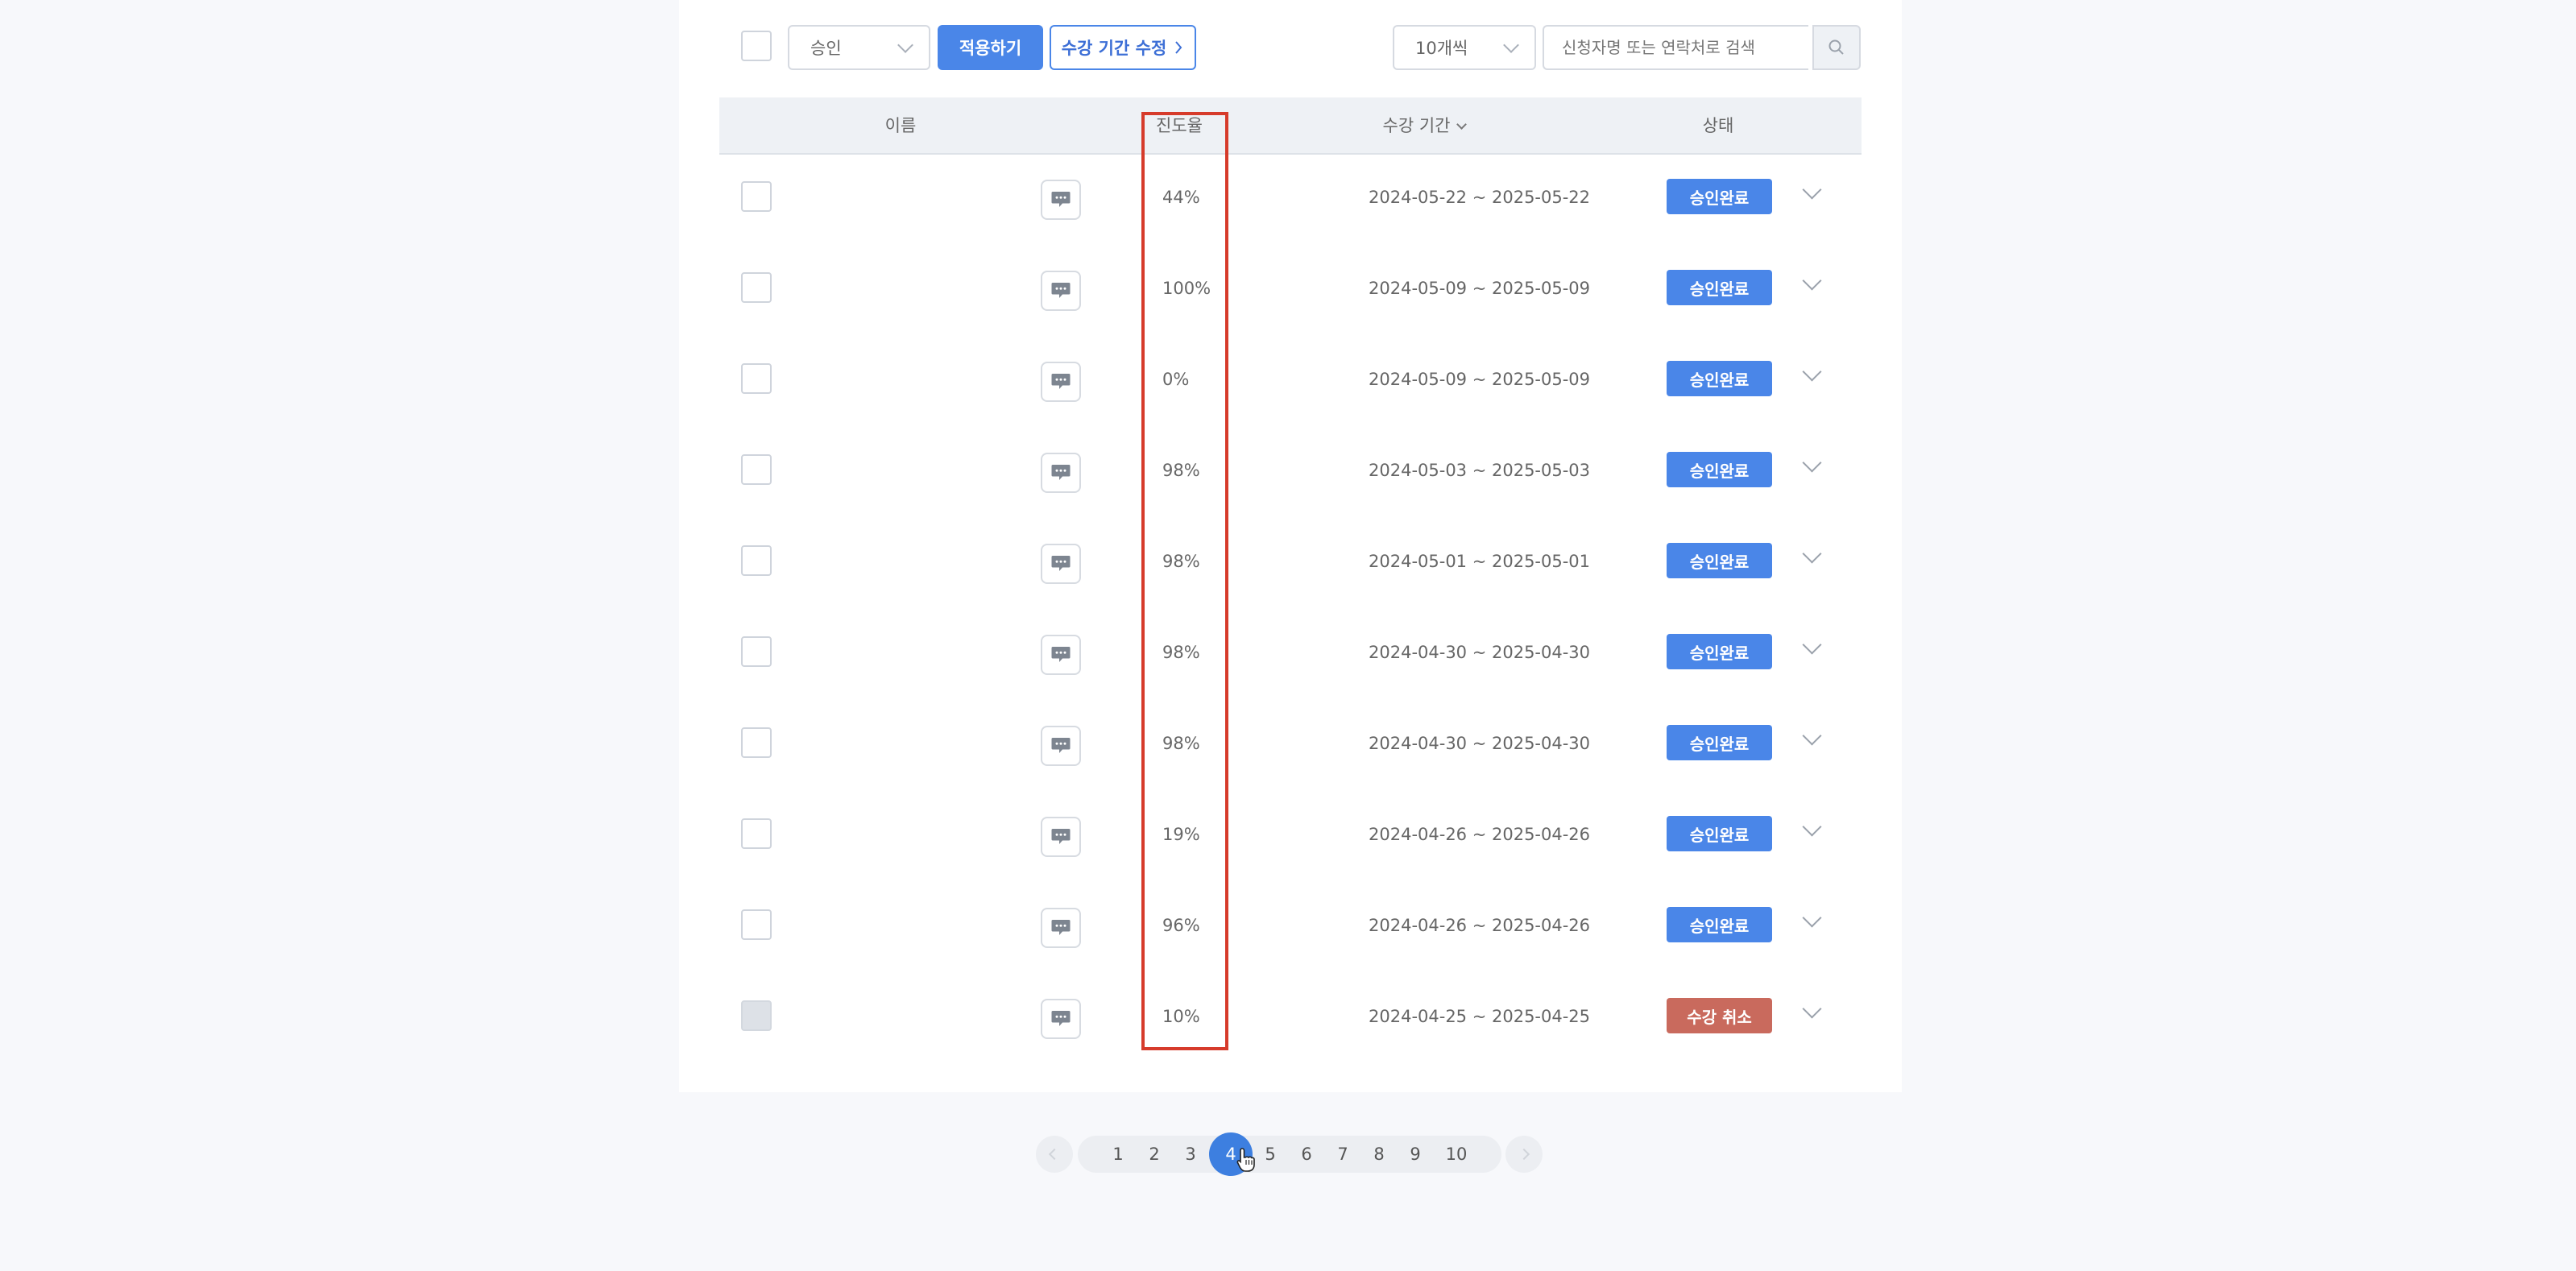 This screenshot has width=2576, height=1271. I want to click on page-button: 9, so click(1415, 1154).